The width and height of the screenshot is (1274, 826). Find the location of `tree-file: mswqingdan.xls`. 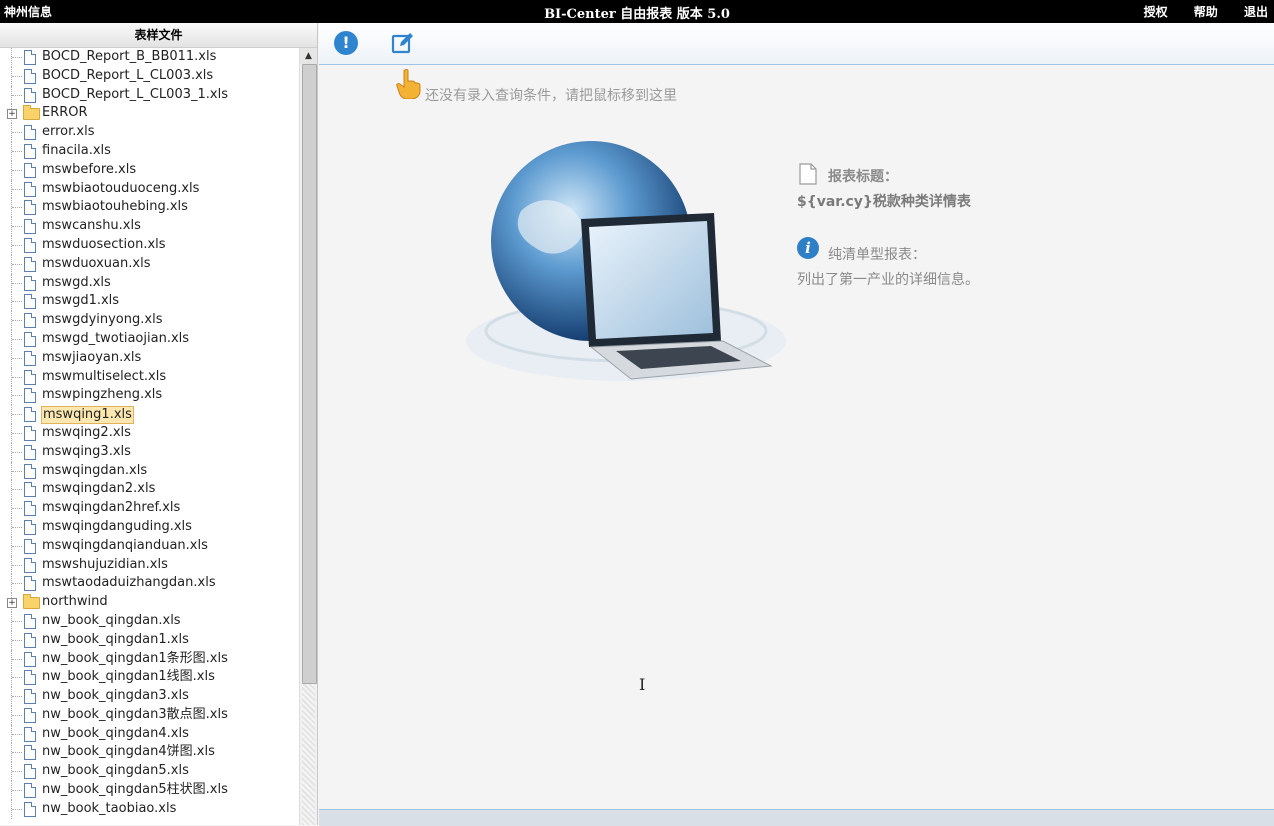

tree-file: mswqingdan.xls is located at coordinates (149, 471).